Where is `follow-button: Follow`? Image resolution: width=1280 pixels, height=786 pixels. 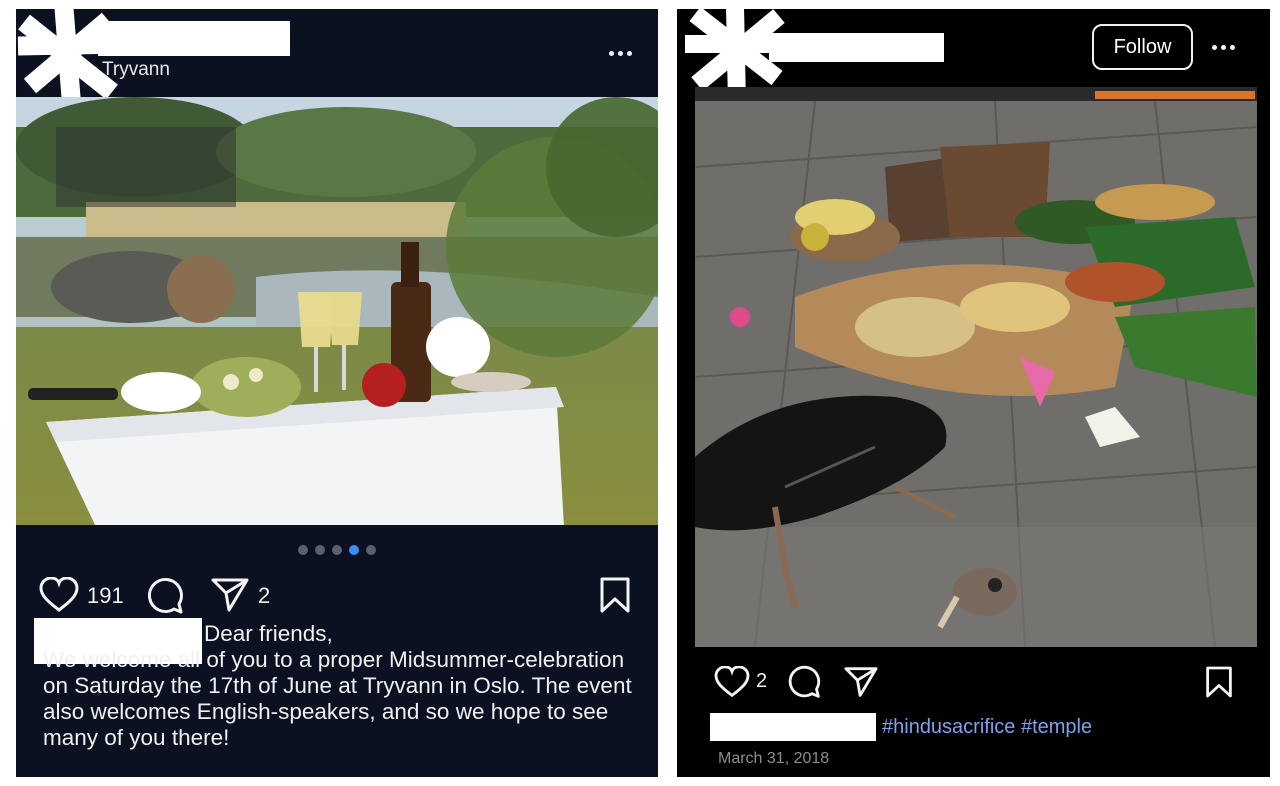 follow-button: Follow is located at coordinates (1142, 47).